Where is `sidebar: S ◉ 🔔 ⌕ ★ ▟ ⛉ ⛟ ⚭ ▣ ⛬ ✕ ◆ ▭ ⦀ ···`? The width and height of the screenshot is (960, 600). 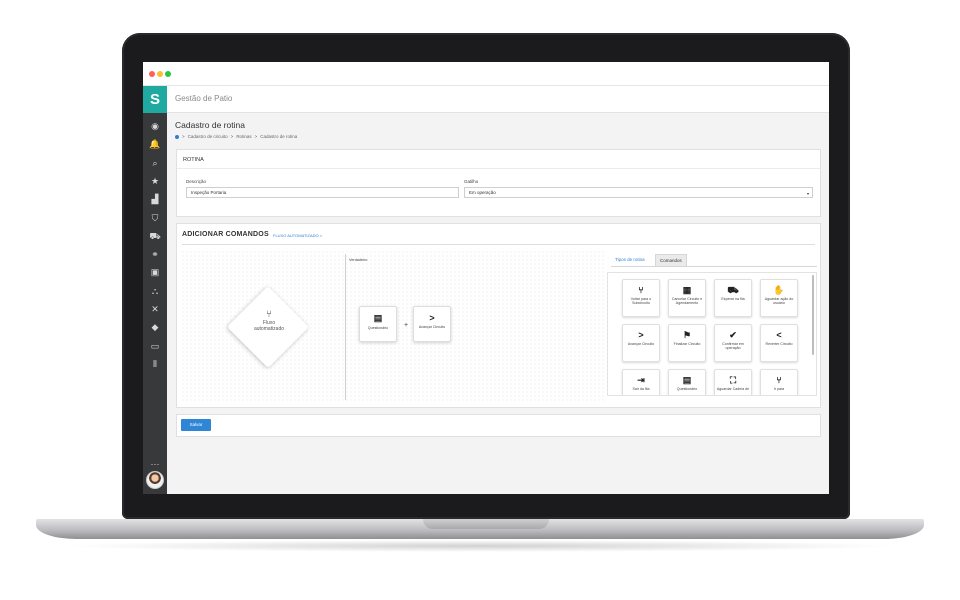
sidebar: S ◉ 🔔 ⌕ ★ ▟ ⛉ ⛟ ⚭ ▣ ⛬ ✕ ◆ ▭ ⦀ ··· is located at coordinates (155, 290).